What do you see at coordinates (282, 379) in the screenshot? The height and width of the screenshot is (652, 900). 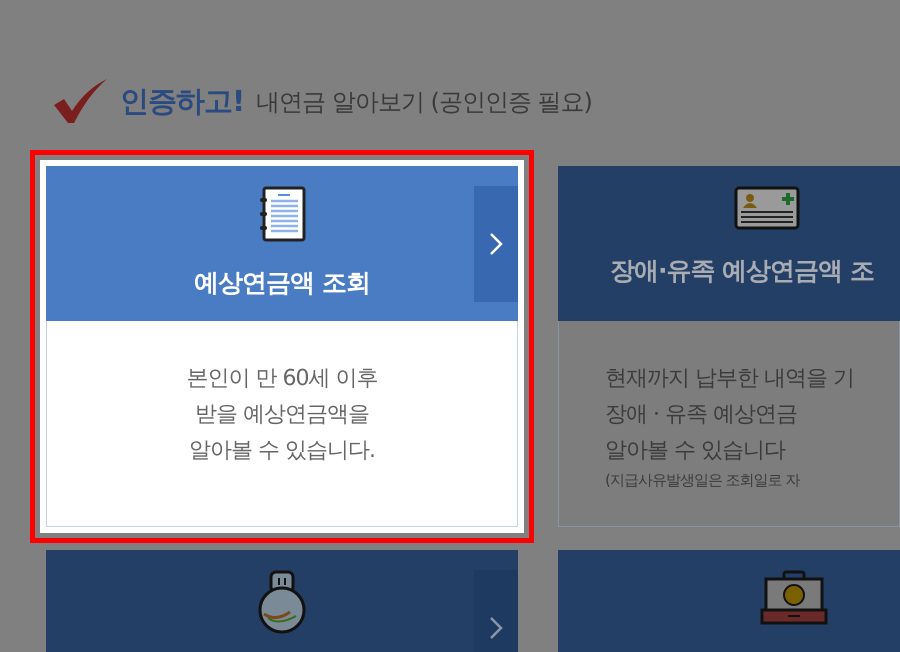 I see `card-description-line: 본인이 만 60세 이후` at bounding box center [282, 379].